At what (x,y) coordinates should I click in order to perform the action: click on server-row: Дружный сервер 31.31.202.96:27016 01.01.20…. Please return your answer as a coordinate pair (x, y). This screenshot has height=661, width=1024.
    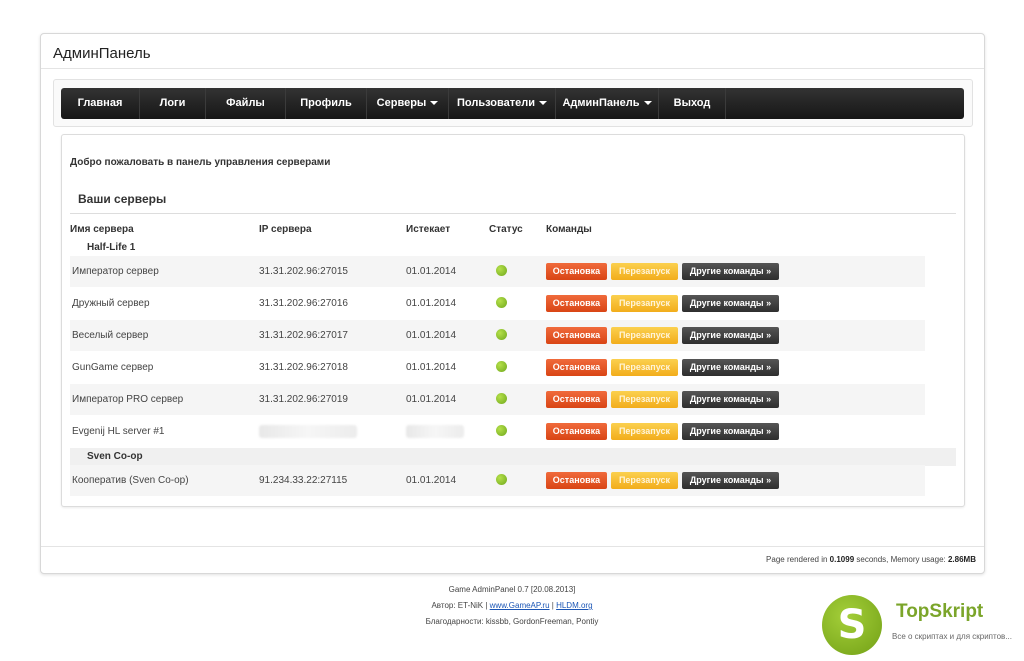
    Looking at the image, I should click on (497, 303).